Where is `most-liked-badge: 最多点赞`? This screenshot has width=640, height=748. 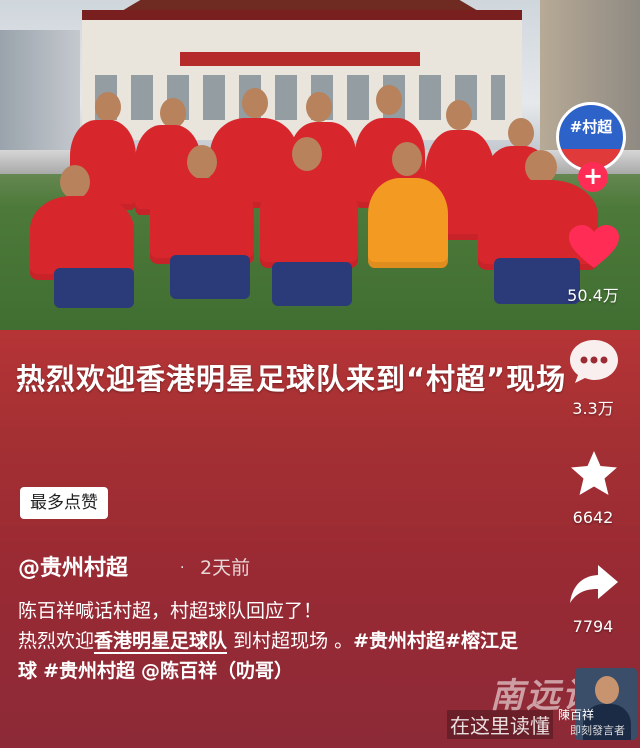
most-liked-badge: 最多点赞 is located at coordinates (64, 503).